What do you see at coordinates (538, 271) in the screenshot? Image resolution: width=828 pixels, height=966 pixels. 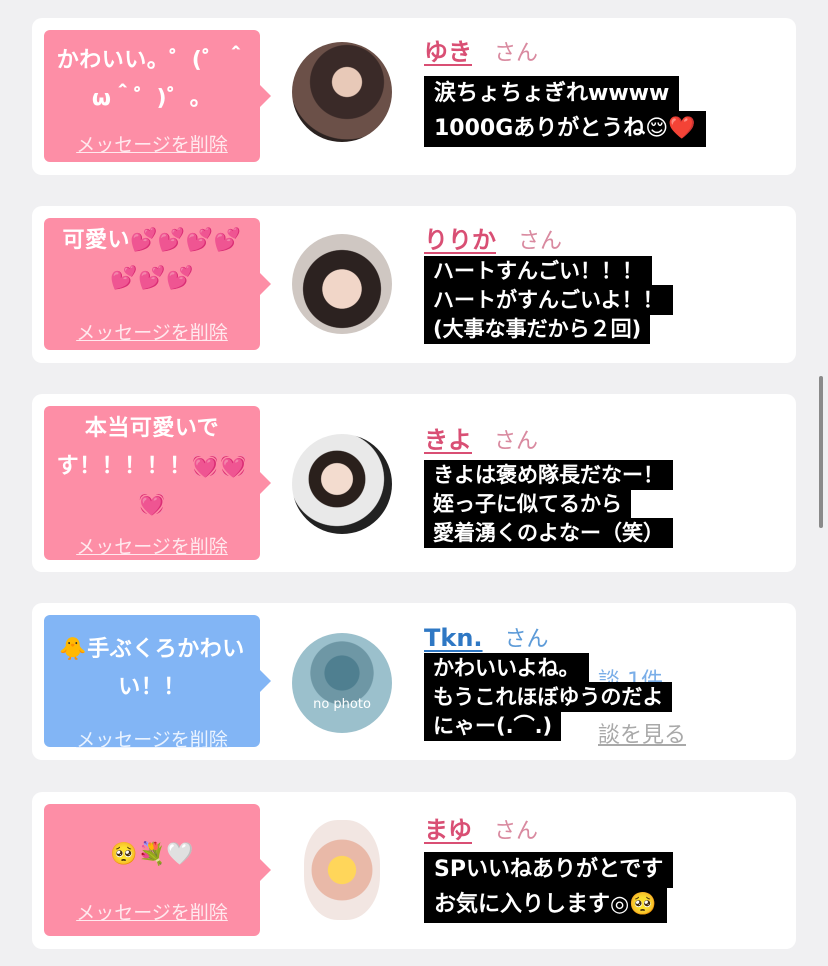 I see `caption-line: ハートすんごい！！！` at bounding box center [538, 271].